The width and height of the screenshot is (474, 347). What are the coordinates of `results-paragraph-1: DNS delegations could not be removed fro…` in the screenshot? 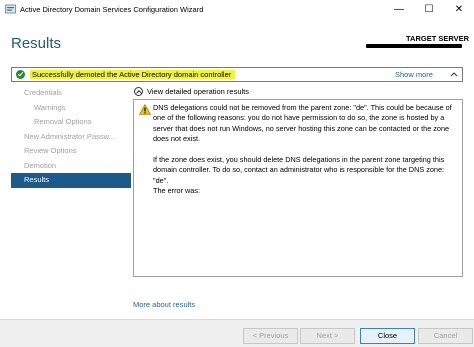 It's located at (302, 123).